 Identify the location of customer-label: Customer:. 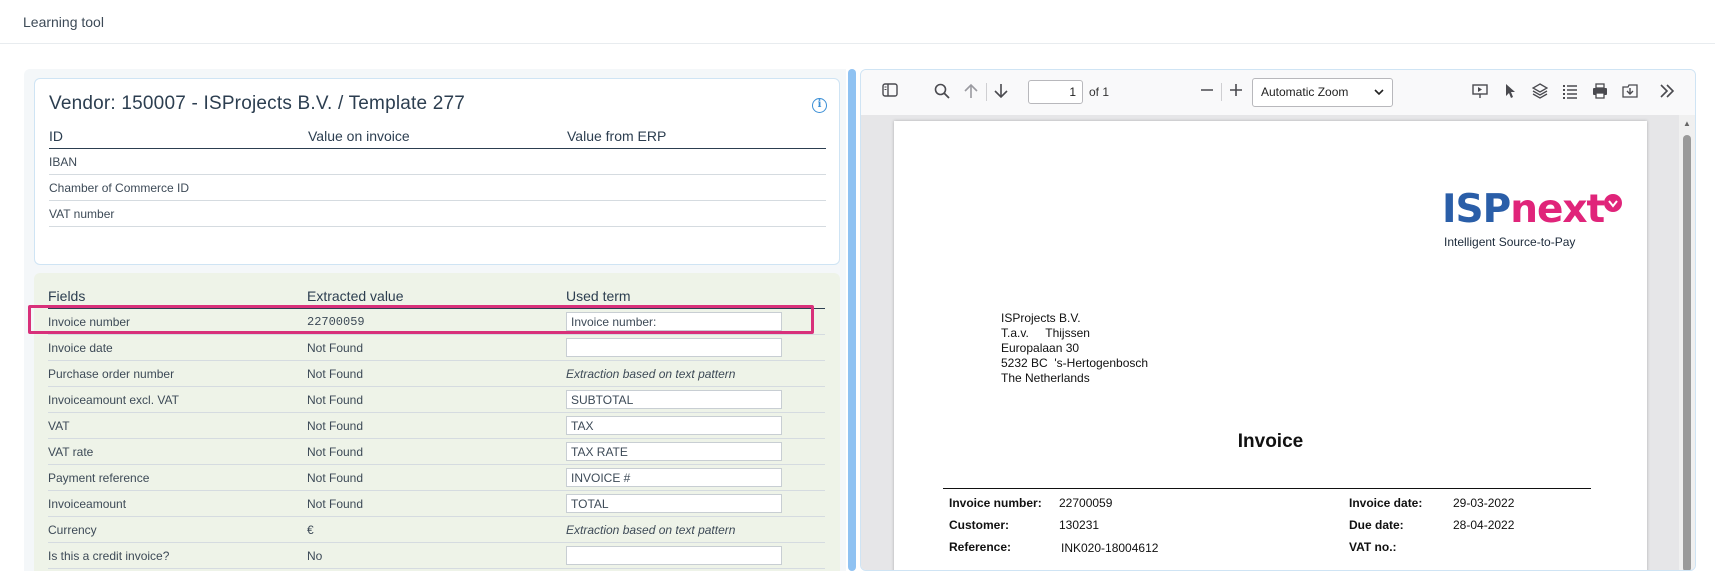
(979, 525).